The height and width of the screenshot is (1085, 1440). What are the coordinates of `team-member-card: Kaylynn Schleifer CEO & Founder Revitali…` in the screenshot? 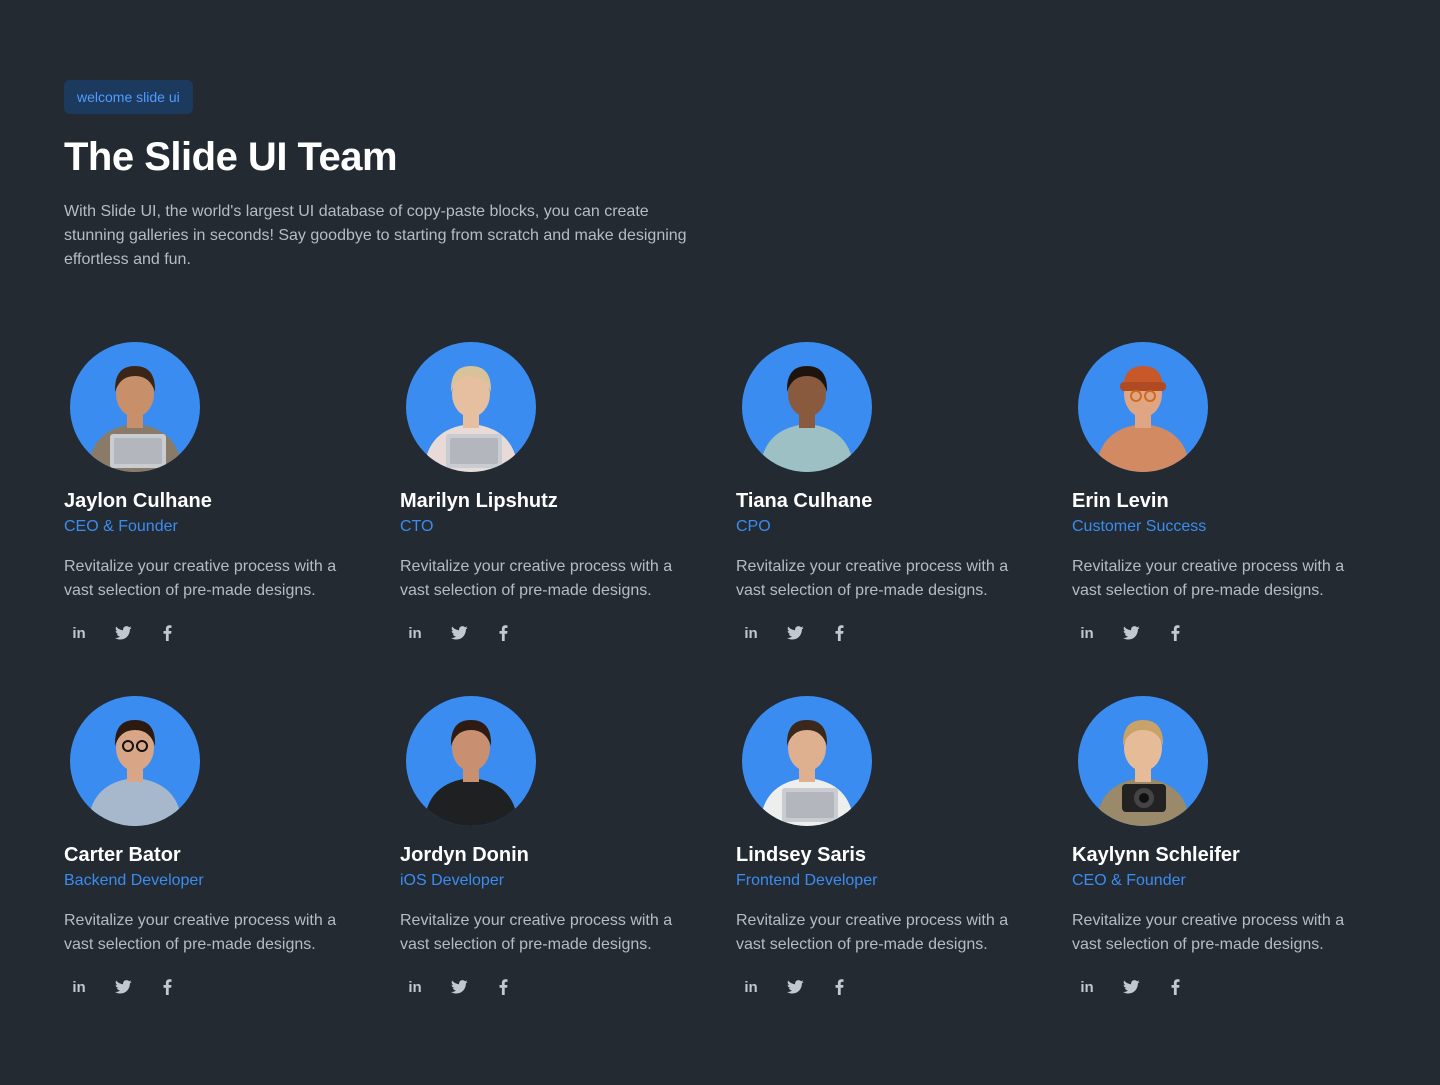 It's located at (1240, 861).